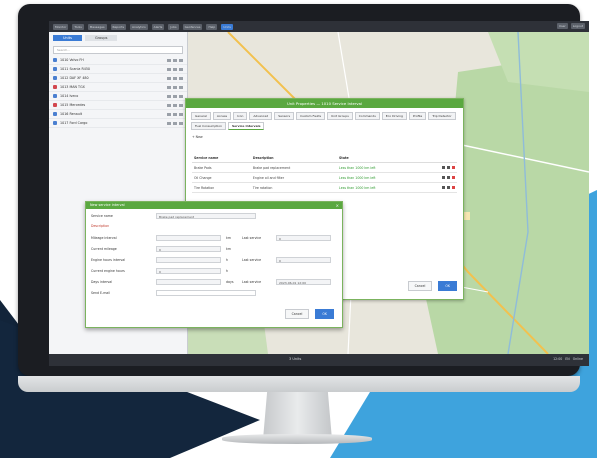 Image resolution: width=597 pixels, height=458 pixels. Describe the element at coordinates (118, 114) in the screenshot. I see `list-item: 1016 Renault` at that location.